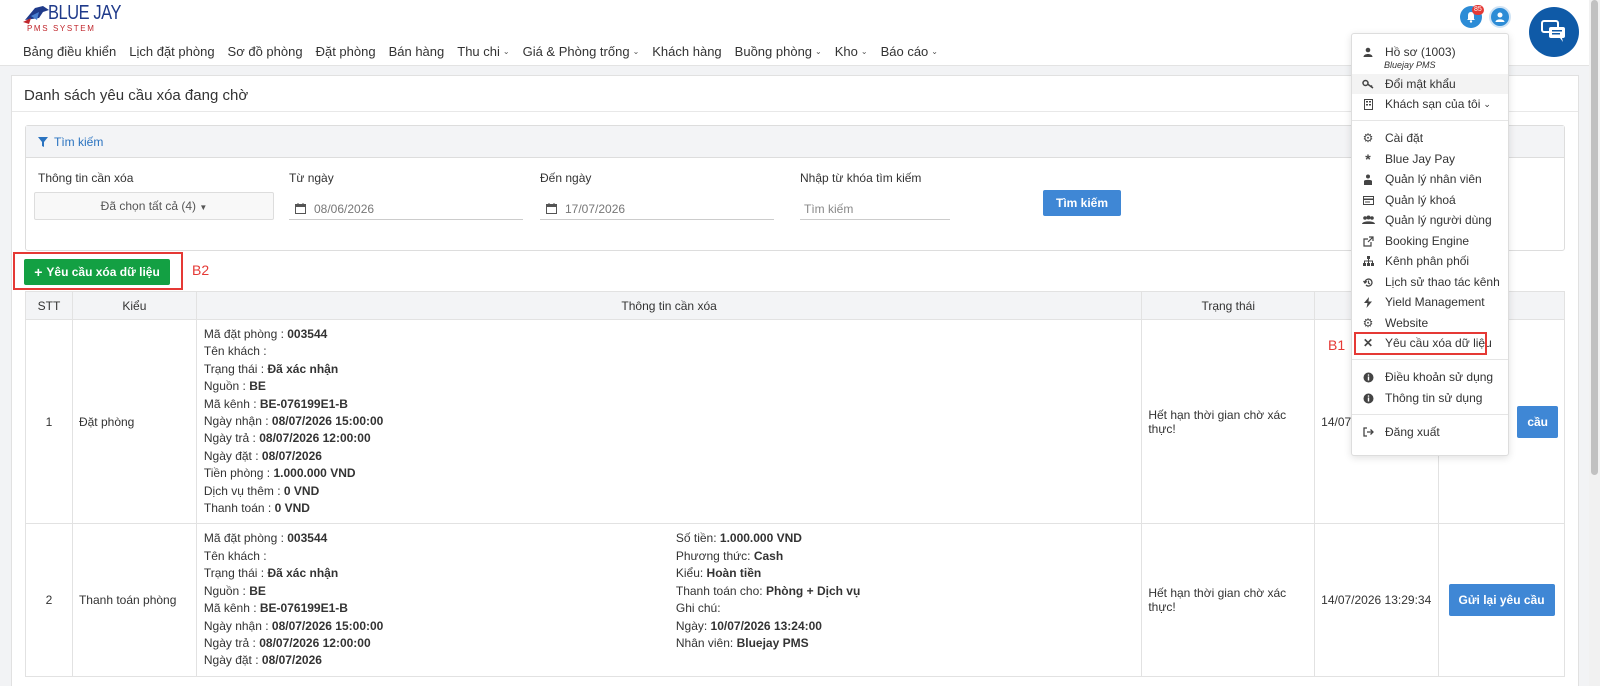 This screenshot has width=1600, height=686. Describe the element at coordinates (1430, 179) in the screenshot. I see `menu-item-staff: Quản lý nhân viên` at that location.